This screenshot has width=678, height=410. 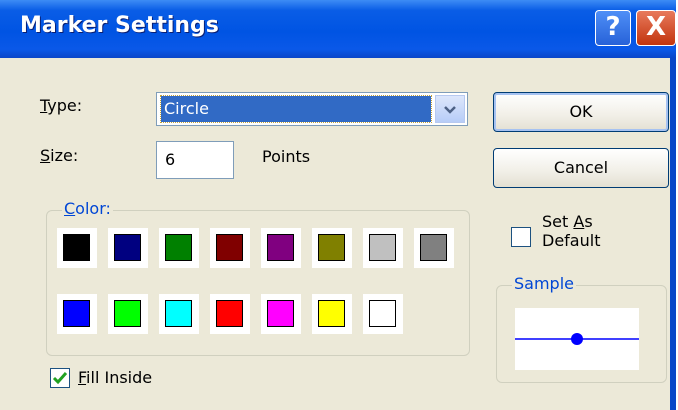 I want to click on help-button: ?, so click(x=613, y=28).